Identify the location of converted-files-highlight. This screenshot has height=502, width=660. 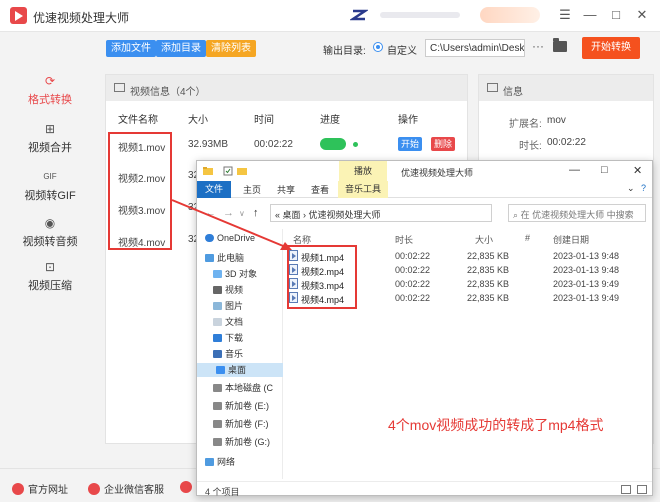
(322, 277).